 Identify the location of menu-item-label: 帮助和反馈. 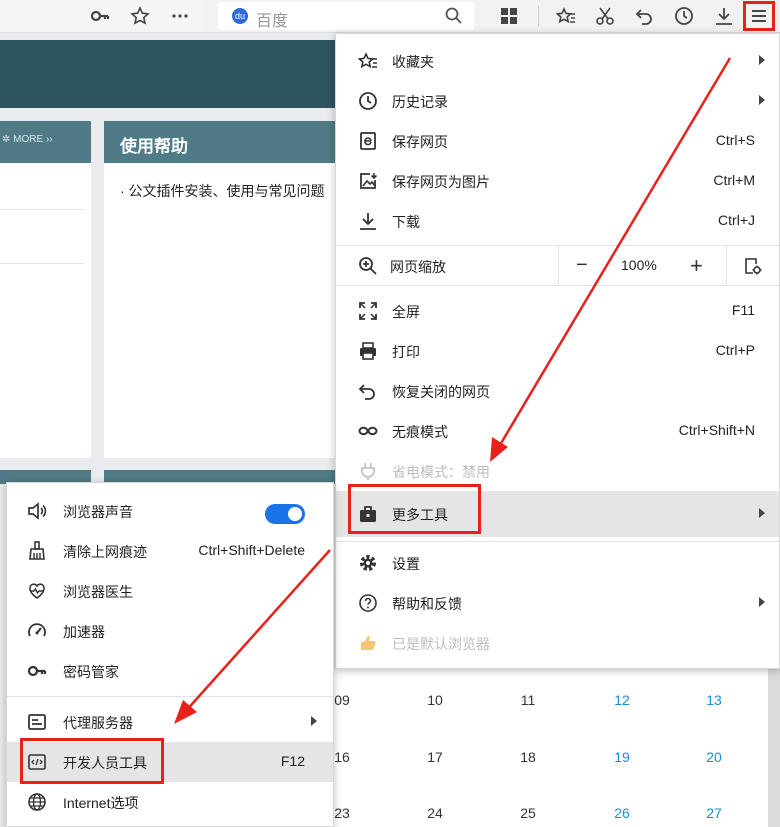
(427, 604).